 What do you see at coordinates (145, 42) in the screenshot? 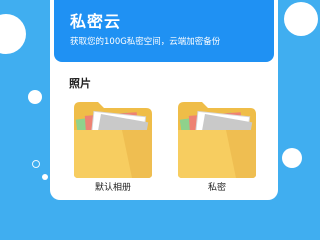
I see `header-subtitle: 获取您的100G私密空间，云端加密备份` at bounding box center [145, 42].